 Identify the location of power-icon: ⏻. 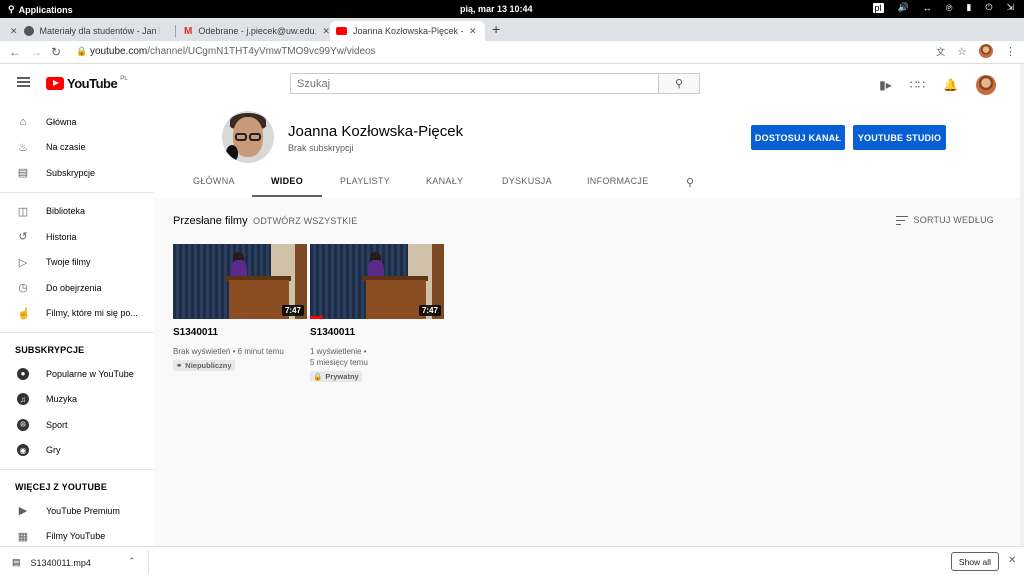
(988, 7).